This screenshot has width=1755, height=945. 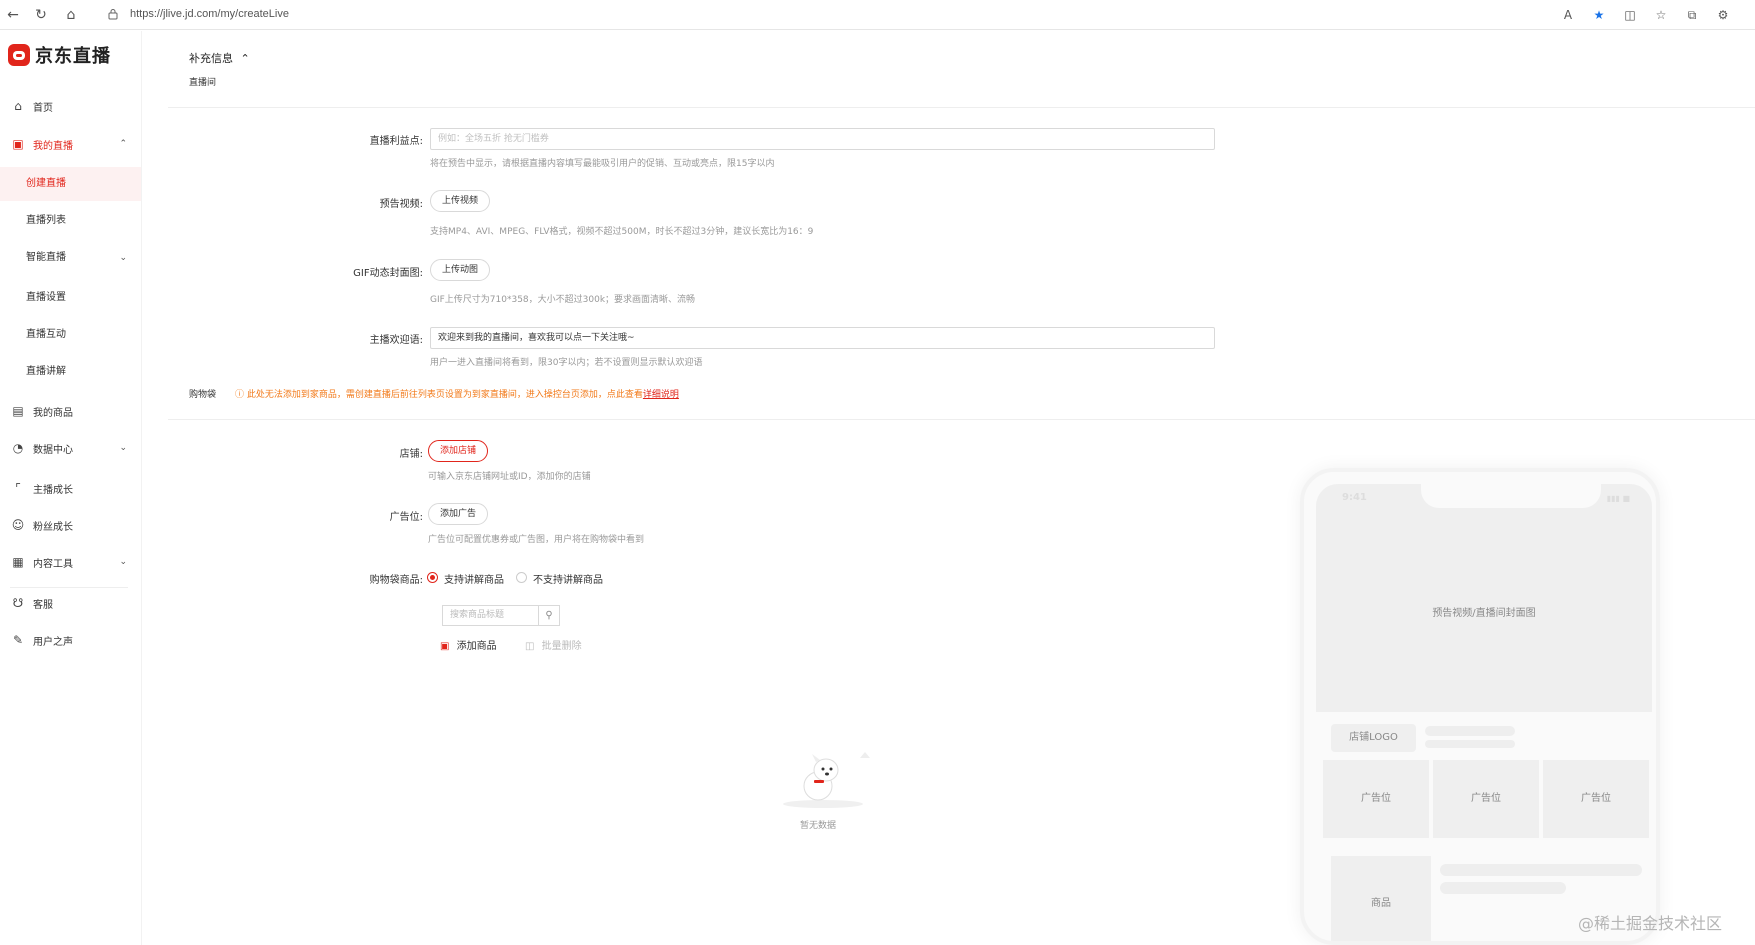 What do you see at coordinates (1661, 15) in the screenshot?
I see `favorites-icon: ☆` at bounding box center [1661, 15].